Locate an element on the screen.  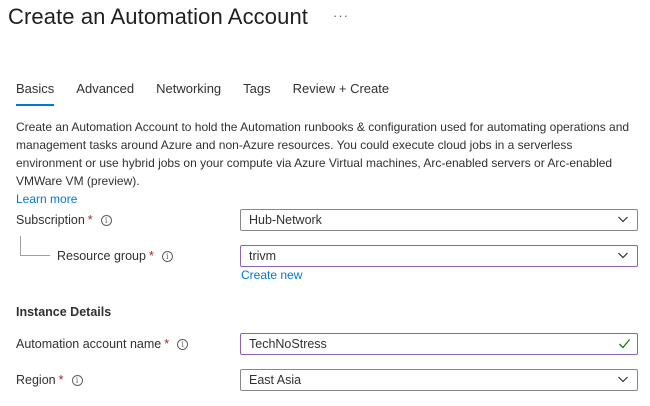
tab-tags: Tags is located at coordinates (256, 93).